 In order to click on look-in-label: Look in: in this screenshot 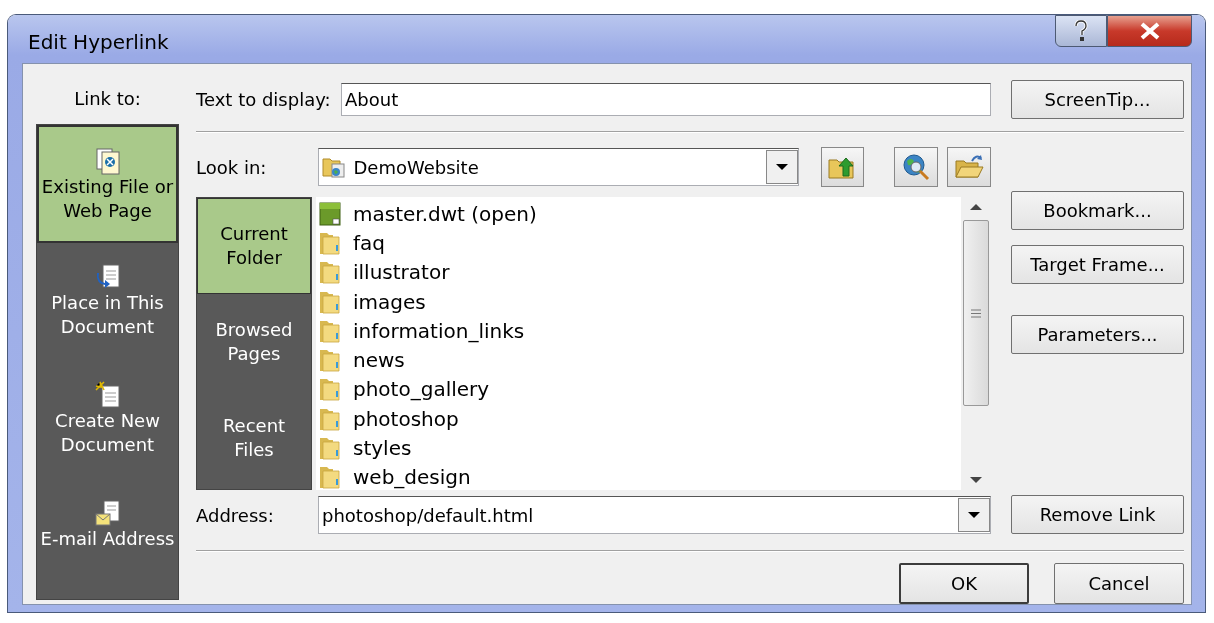, I will do `click(232, 167)`.